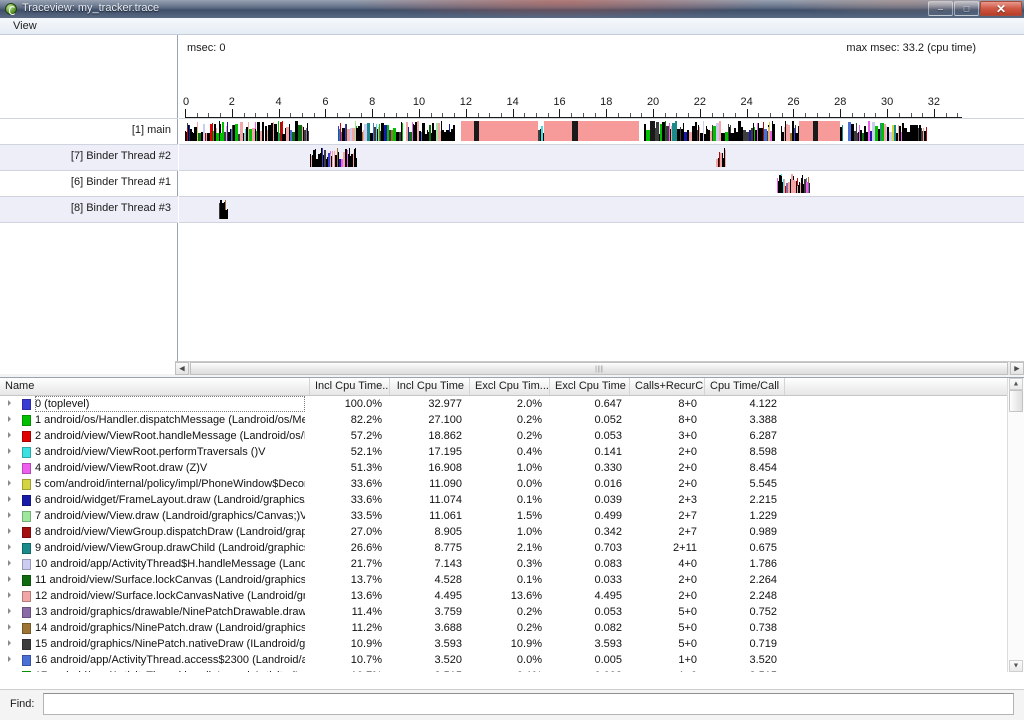 The width and height of the screenshot is (1024, 720). I want to click on vscroll-thumb, so click(1016, 401).